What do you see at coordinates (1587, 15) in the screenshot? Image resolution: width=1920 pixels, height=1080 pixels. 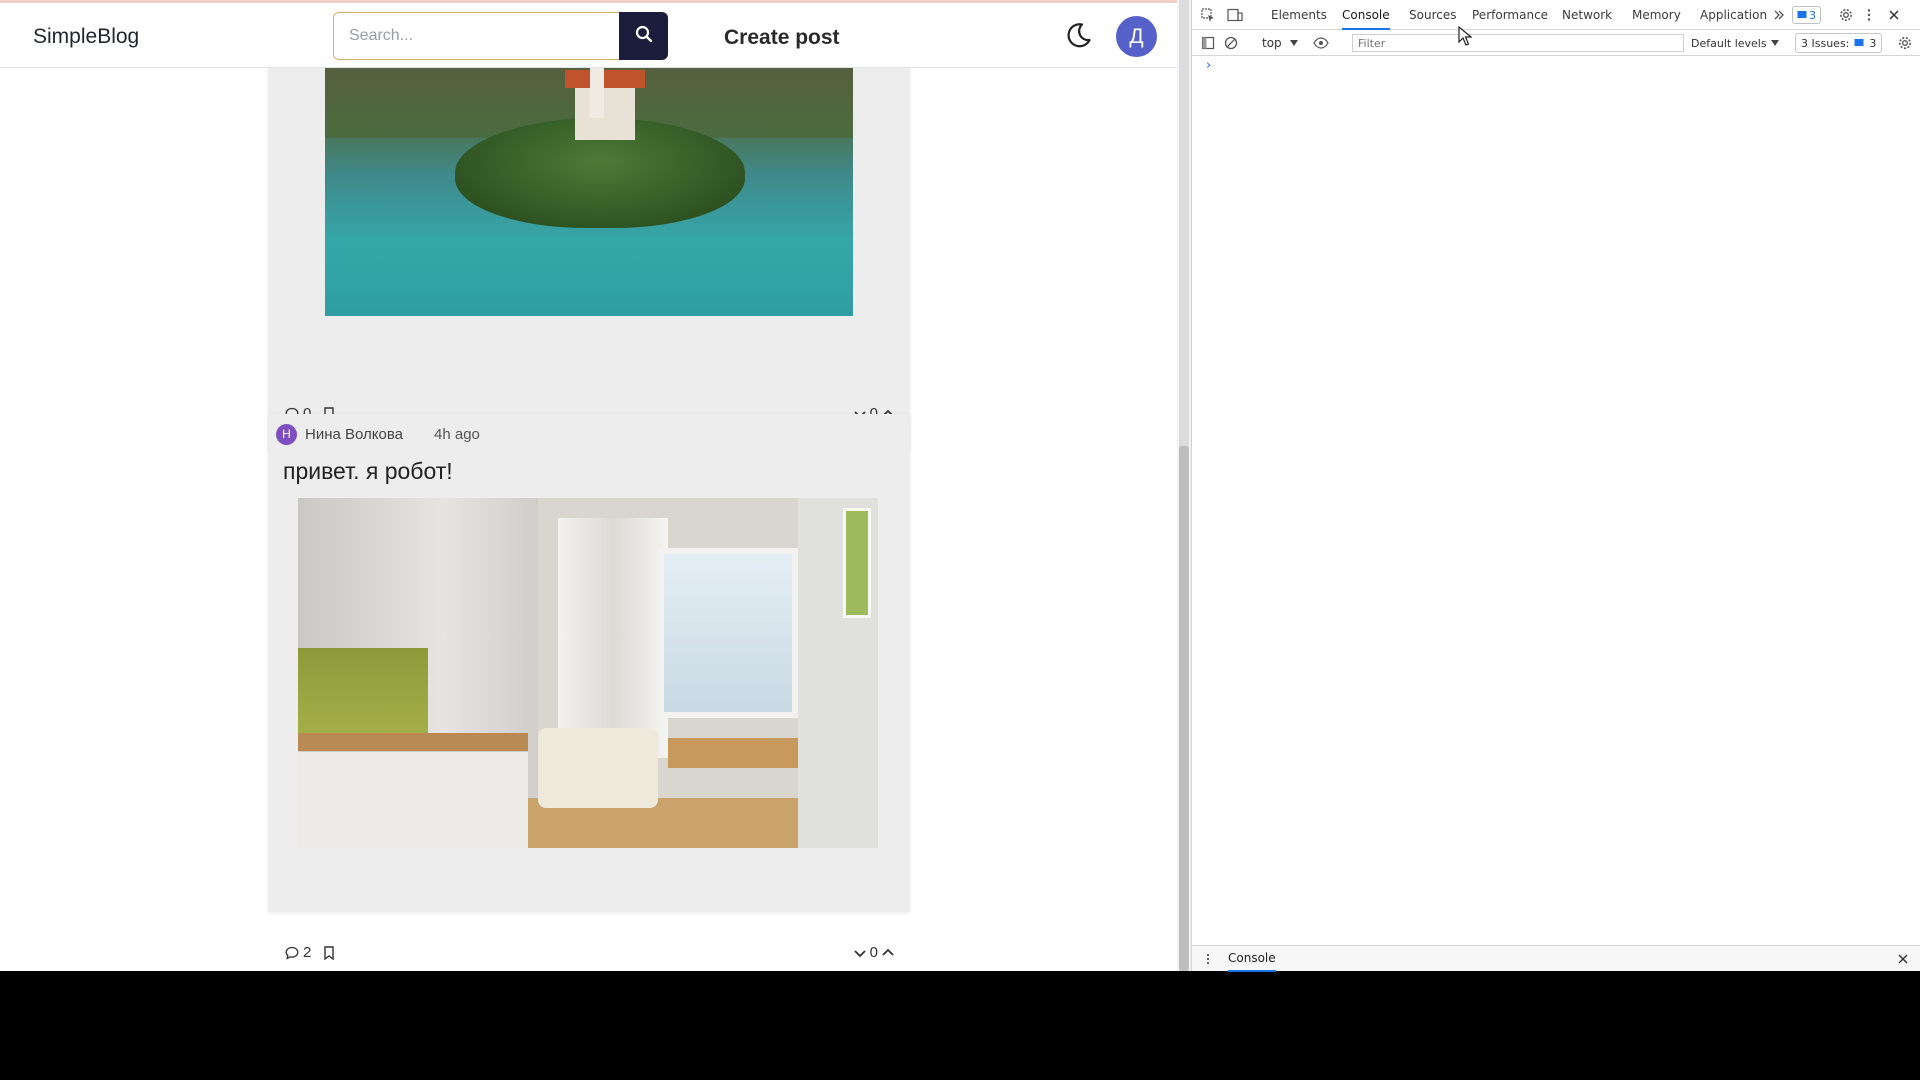 I see `tab-network: Network` at bounding box center [1587, 15].